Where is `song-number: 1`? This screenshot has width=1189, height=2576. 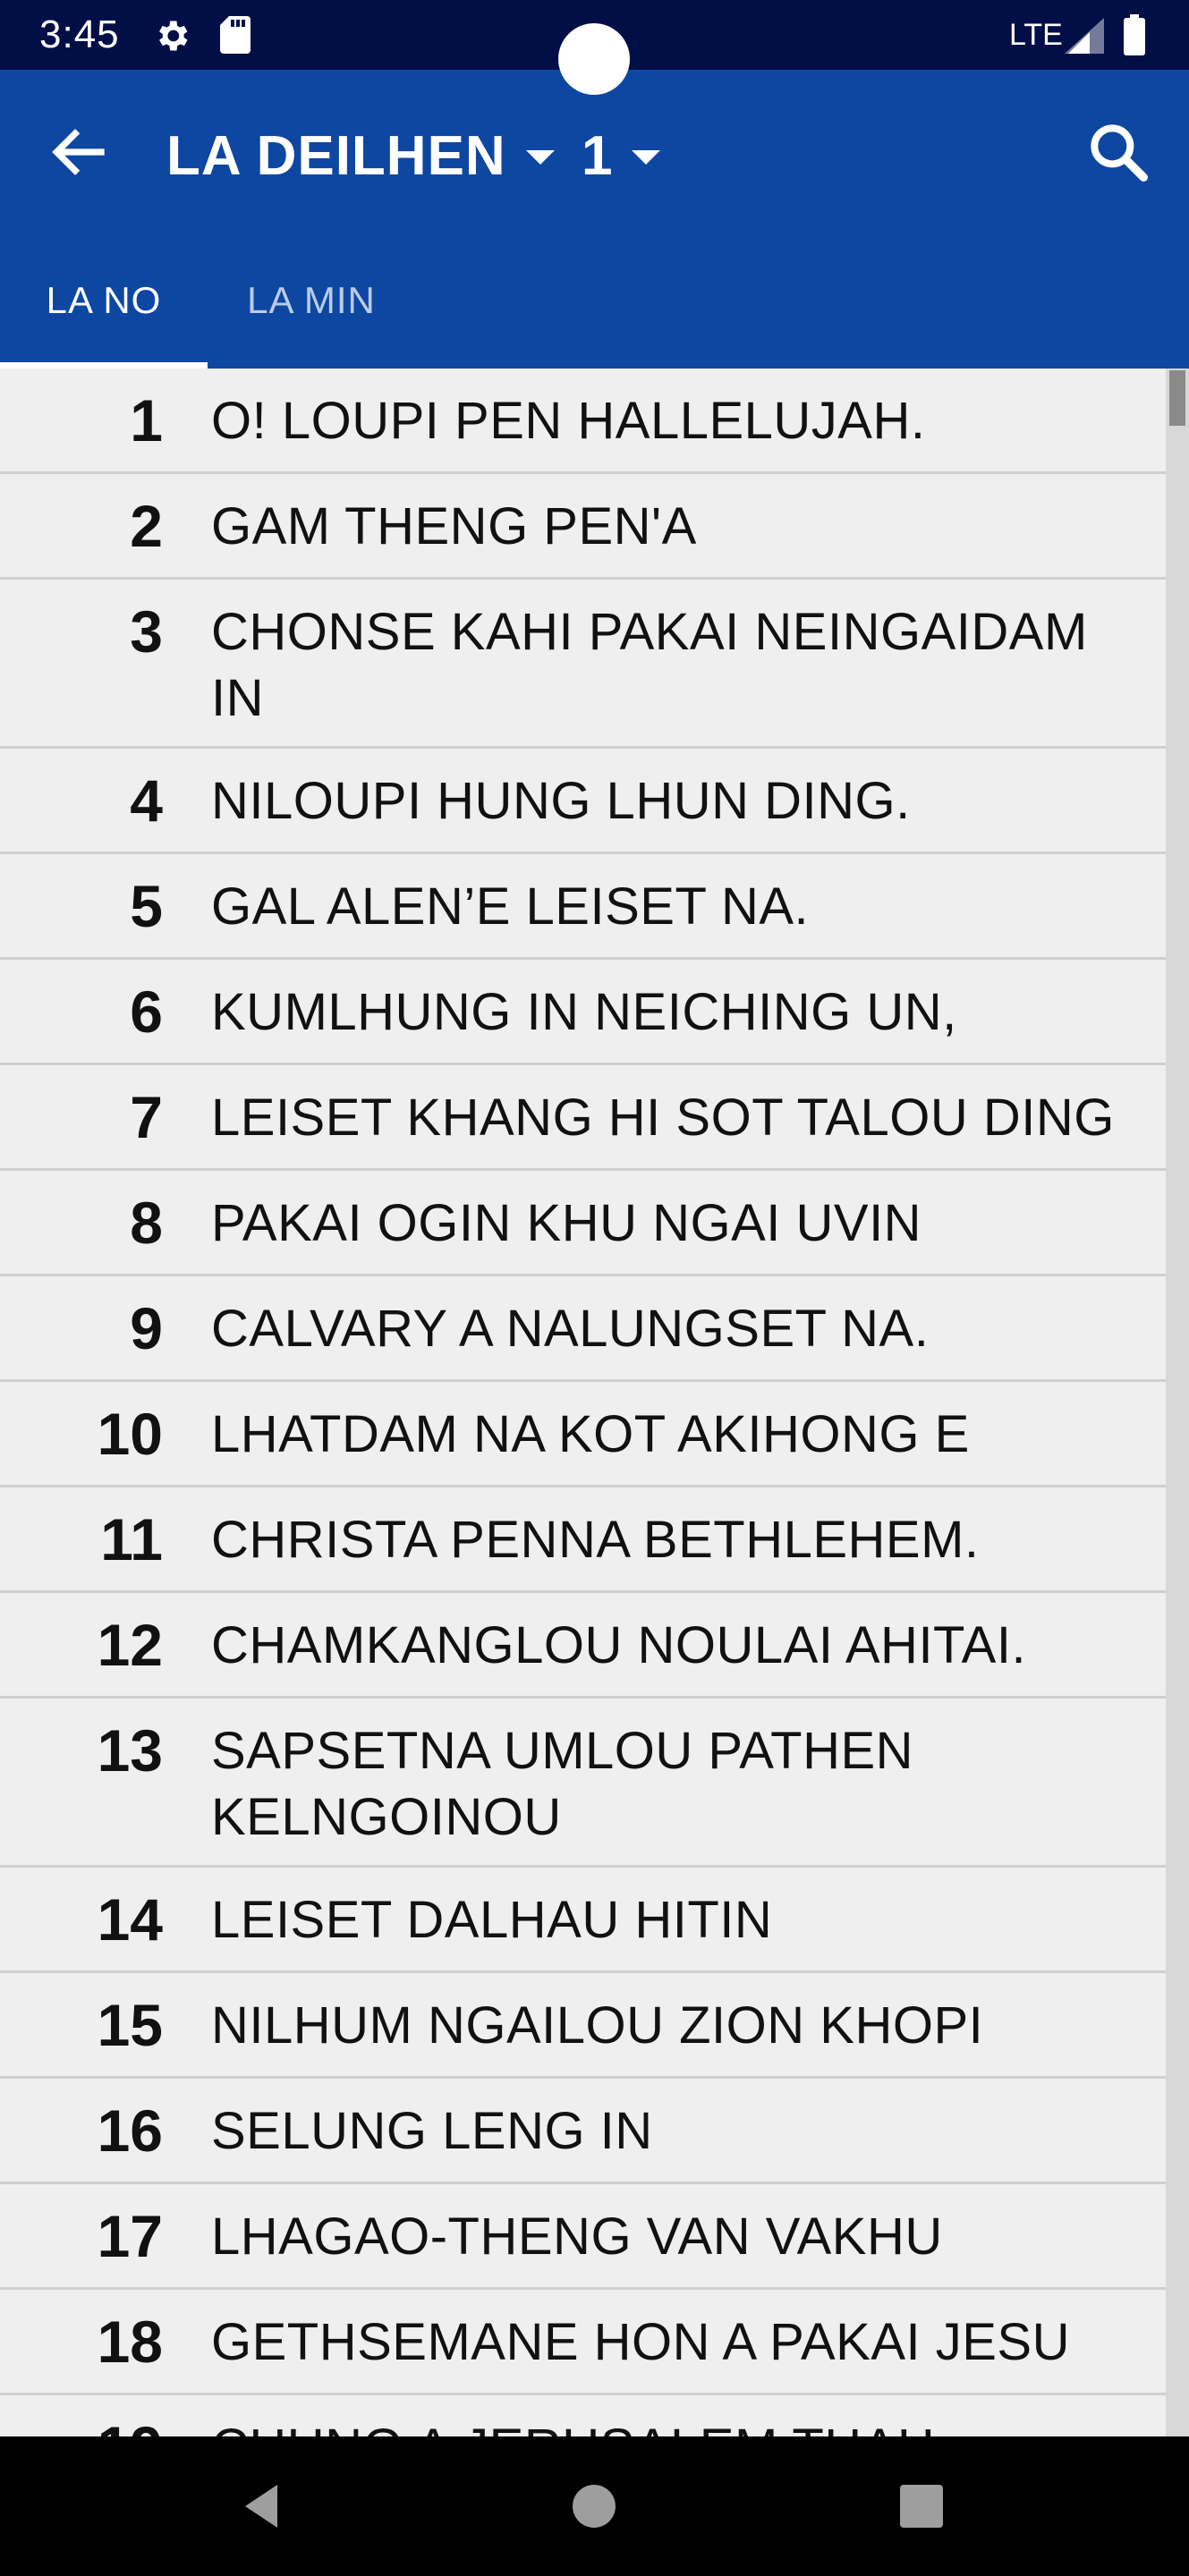
song-number: 1 is located at coordinates (146, 420).